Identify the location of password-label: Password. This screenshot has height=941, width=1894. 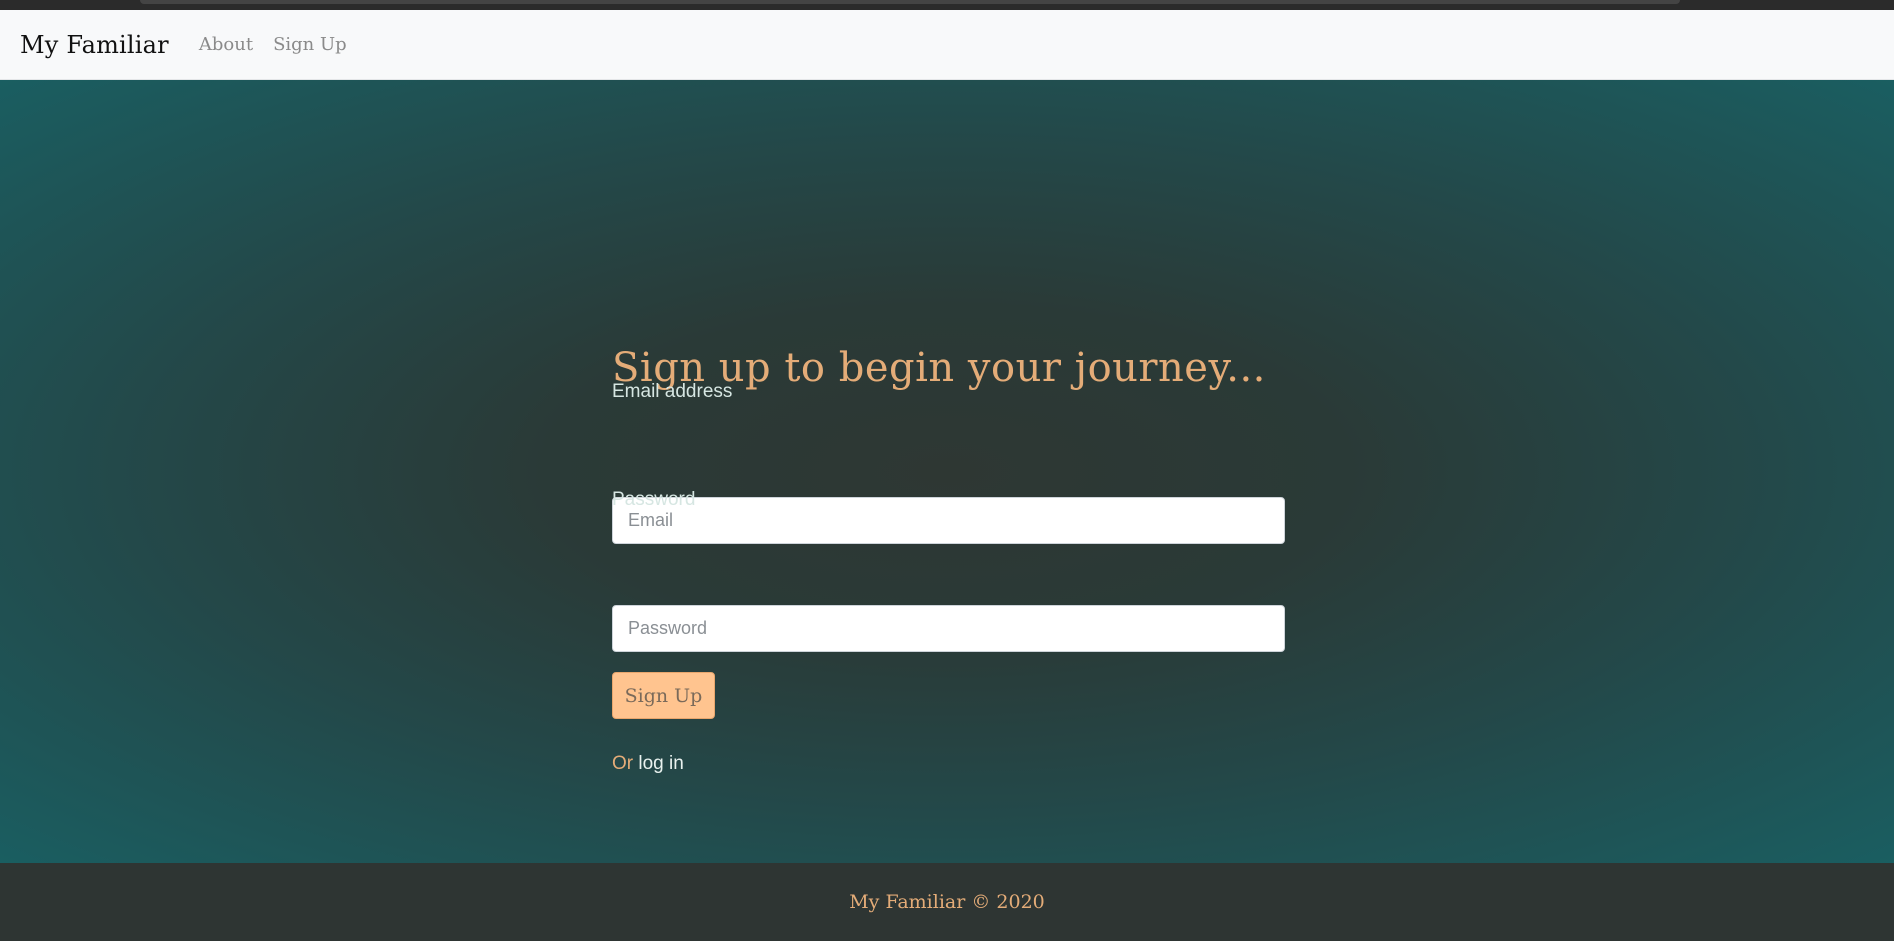
(654, 499).